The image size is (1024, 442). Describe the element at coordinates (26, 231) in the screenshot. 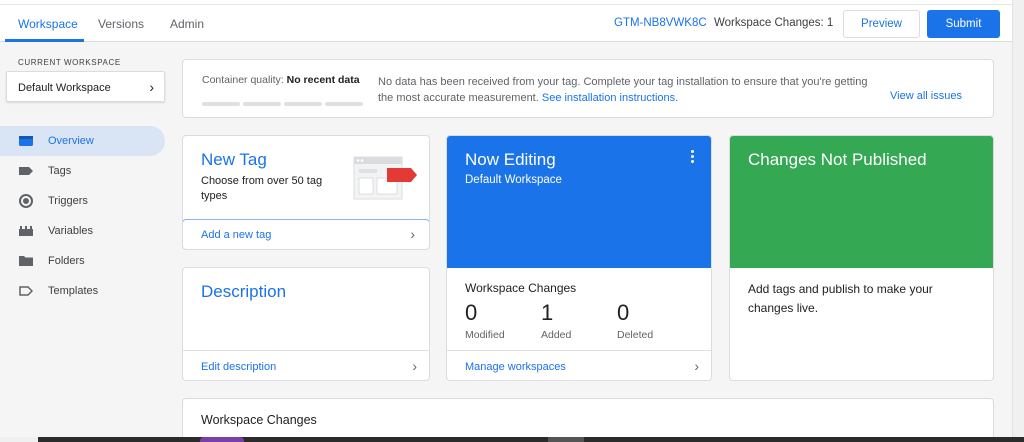

I see `variables-icon` at that location.